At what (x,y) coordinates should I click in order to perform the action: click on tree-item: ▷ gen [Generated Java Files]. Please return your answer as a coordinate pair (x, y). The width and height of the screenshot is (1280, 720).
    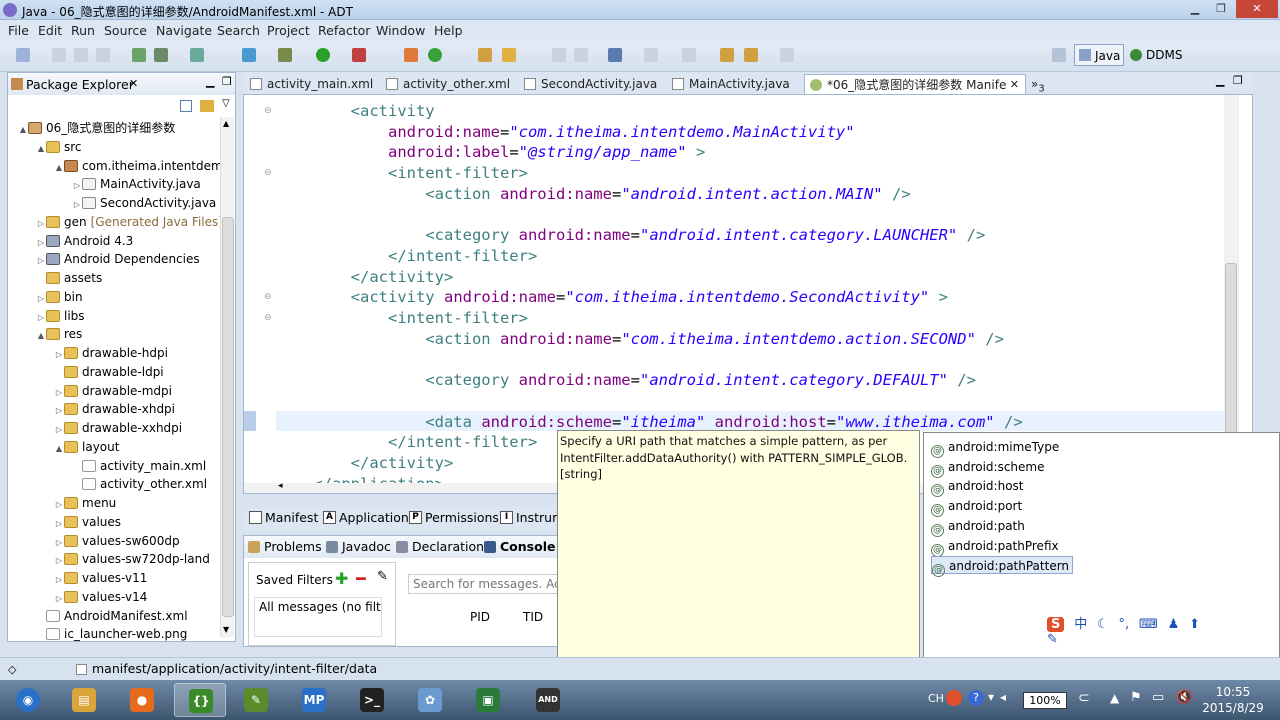
    Looking at the image, I should click on (129, 222).